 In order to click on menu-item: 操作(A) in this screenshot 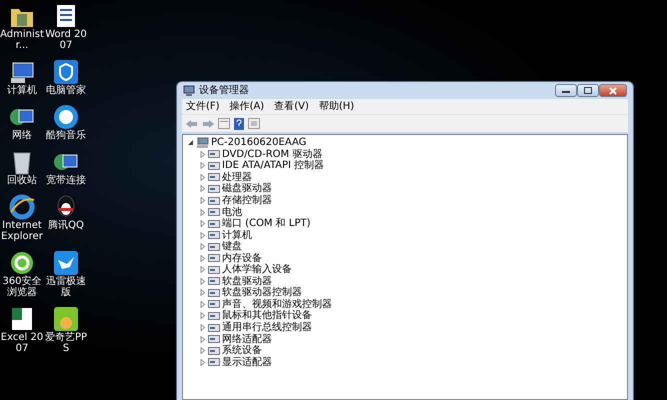, I will do `click(247, 106)`.